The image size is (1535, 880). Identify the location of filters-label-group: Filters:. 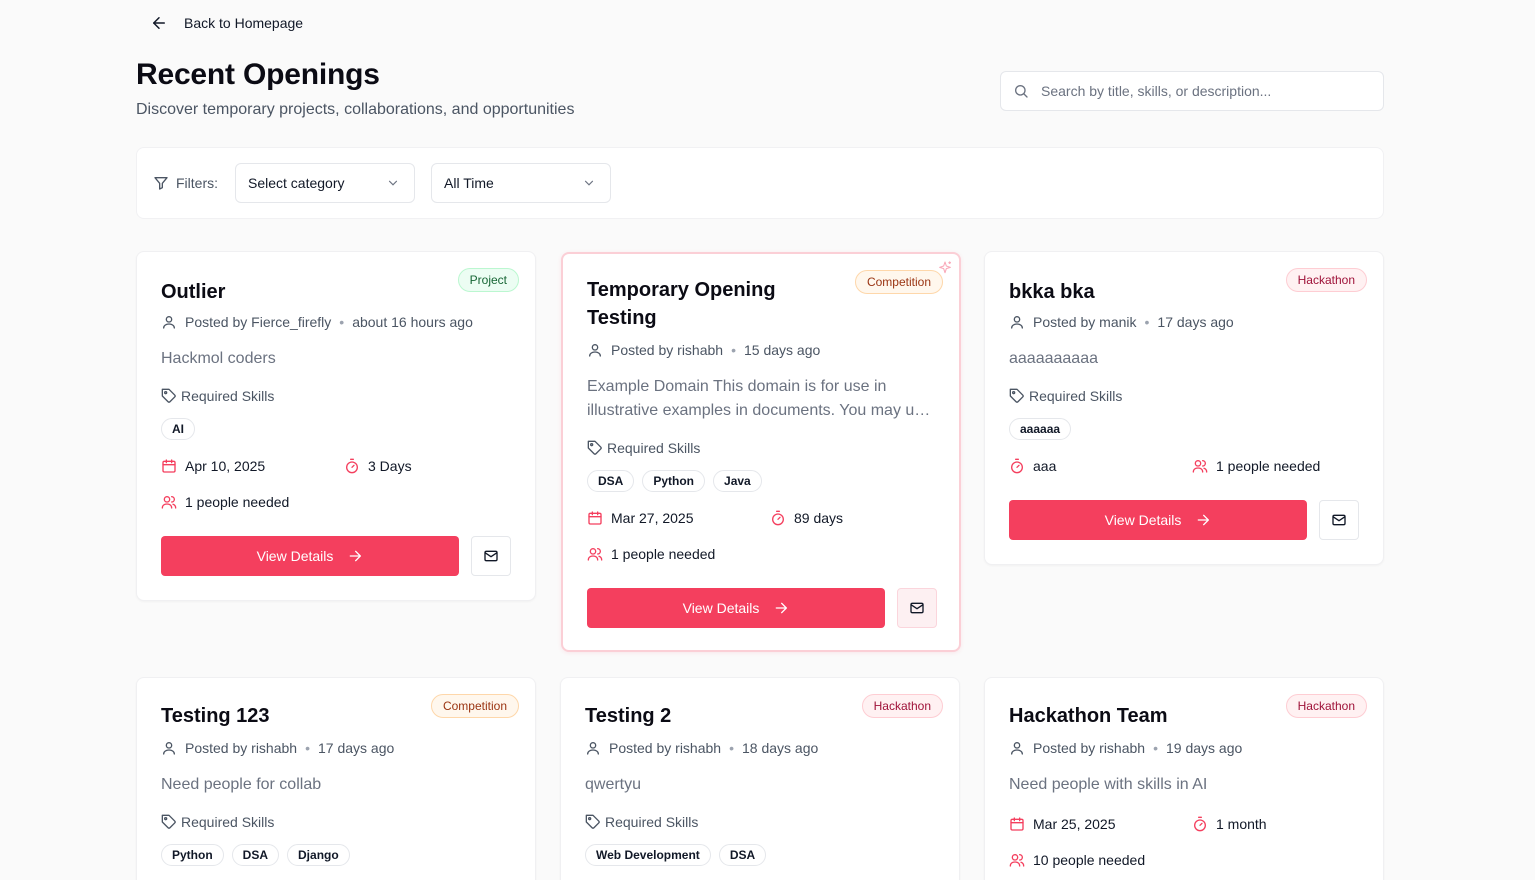
(185, 183).